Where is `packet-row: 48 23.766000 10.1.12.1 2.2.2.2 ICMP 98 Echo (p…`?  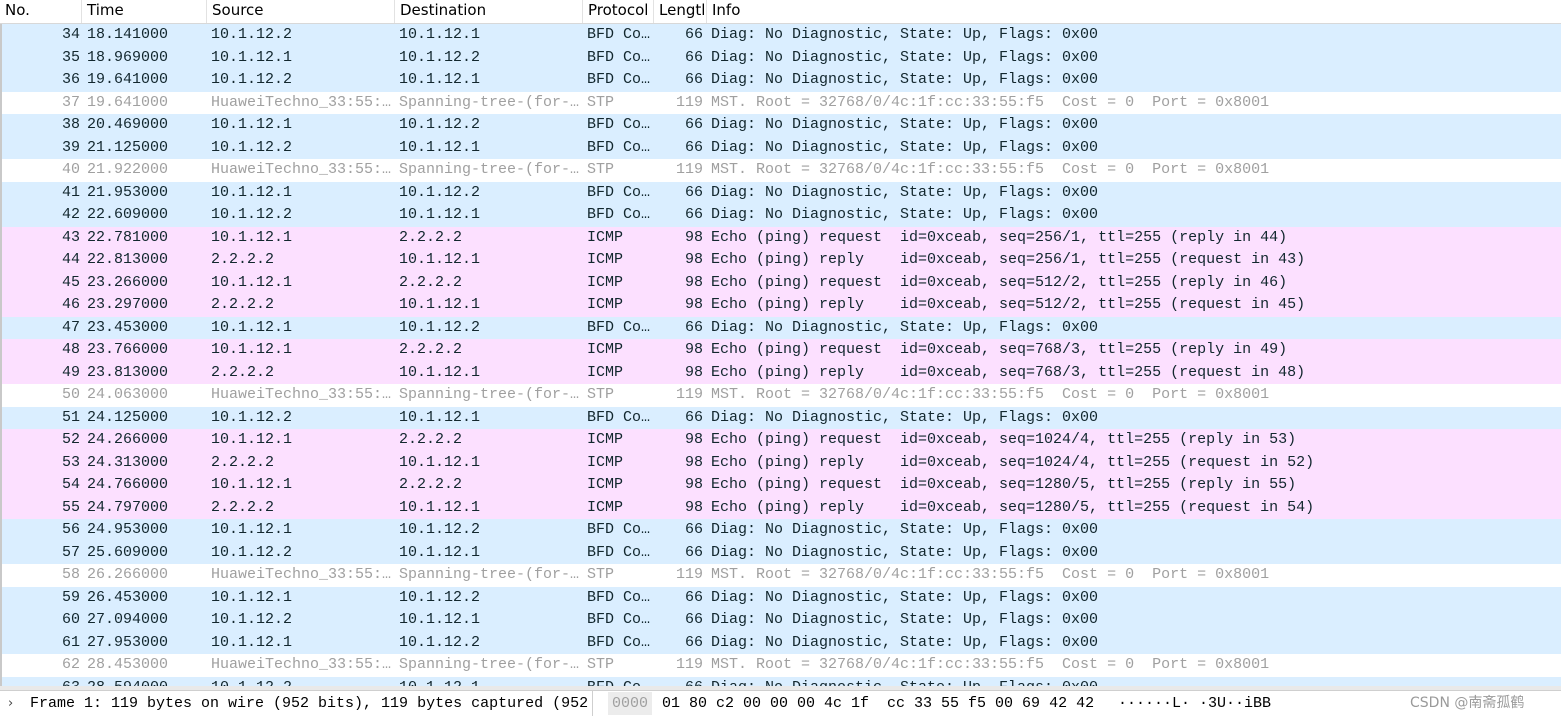
packet-row: 48 23.766000 10.1.12.1 2.2.2.2 ICMP 98 Echo (p… is located at coordinates (780, 350).